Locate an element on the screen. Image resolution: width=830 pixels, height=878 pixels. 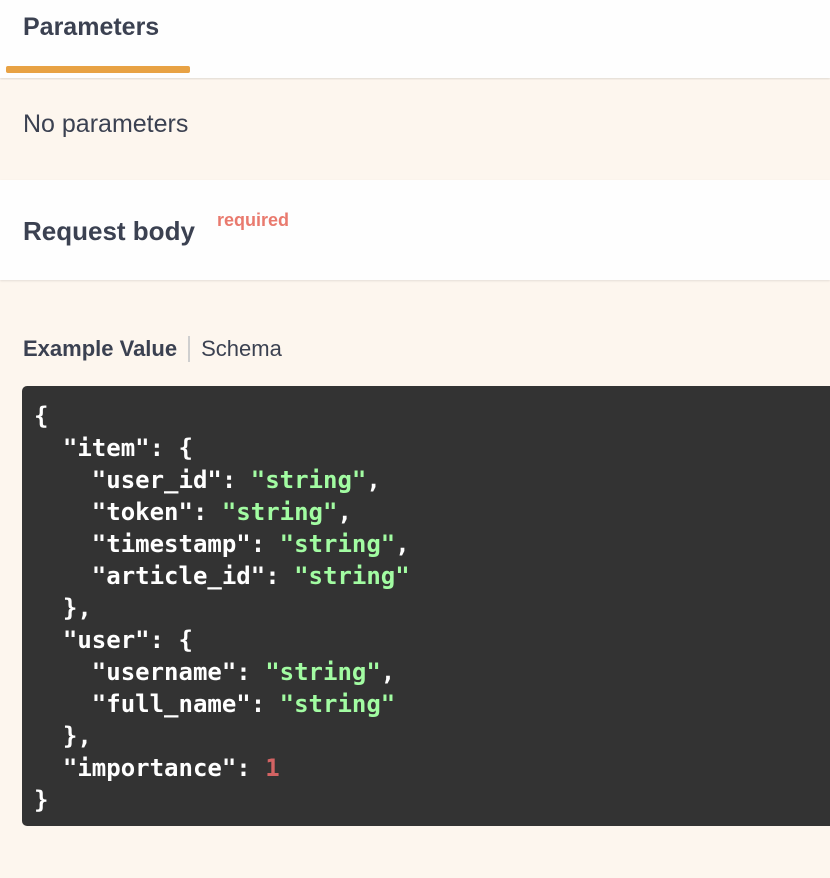
code-open-brace: { is located at coordinates (41, 416).